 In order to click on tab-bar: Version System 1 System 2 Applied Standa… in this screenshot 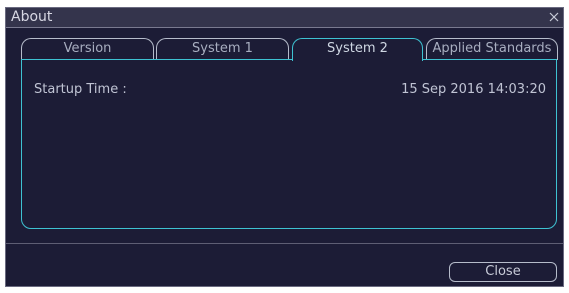, I will do `click(284, 49)`.